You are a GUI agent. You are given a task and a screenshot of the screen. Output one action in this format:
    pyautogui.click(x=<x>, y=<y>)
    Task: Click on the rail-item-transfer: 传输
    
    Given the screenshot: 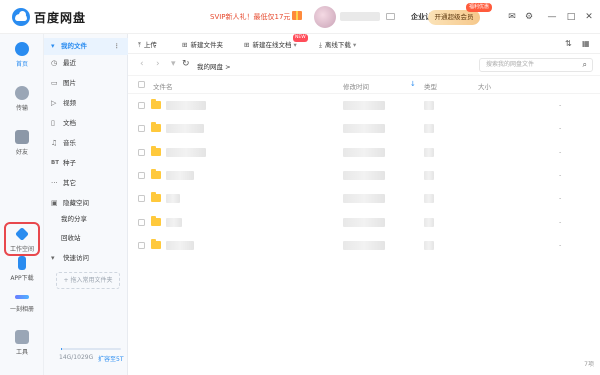 What is the action you would take?
    pyautogui.click(x=22, y=99)
    